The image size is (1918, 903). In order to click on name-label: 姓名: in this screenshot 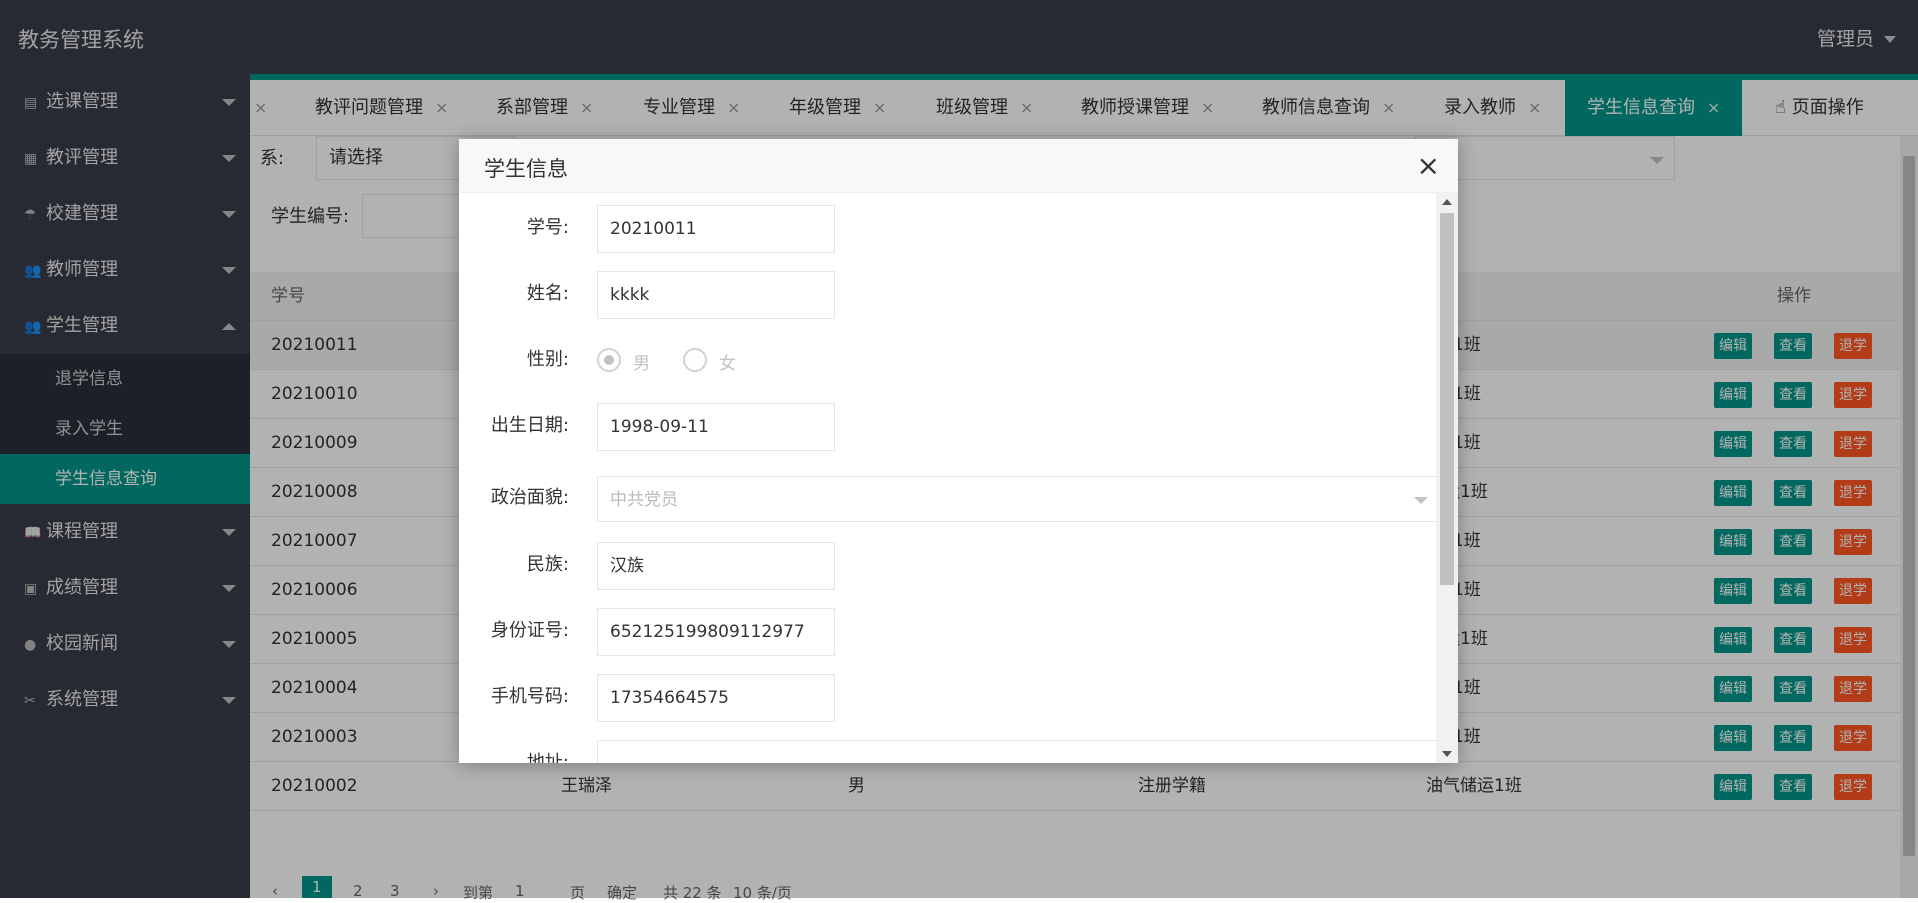, I will do `click(547, 293)`.